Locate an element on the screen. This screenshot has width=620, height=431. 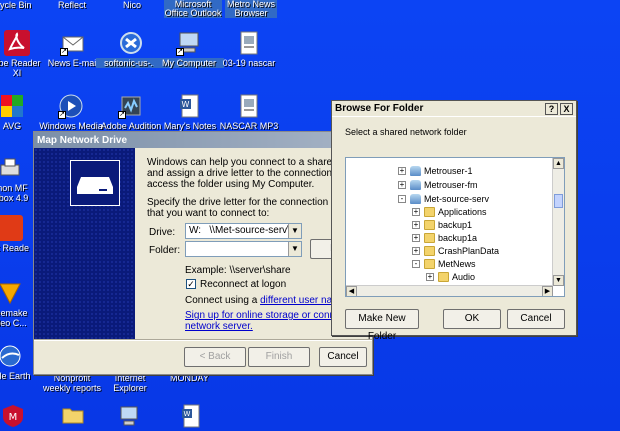
tree-item: + Metrouser-fm is located at coordinates (438, 184).